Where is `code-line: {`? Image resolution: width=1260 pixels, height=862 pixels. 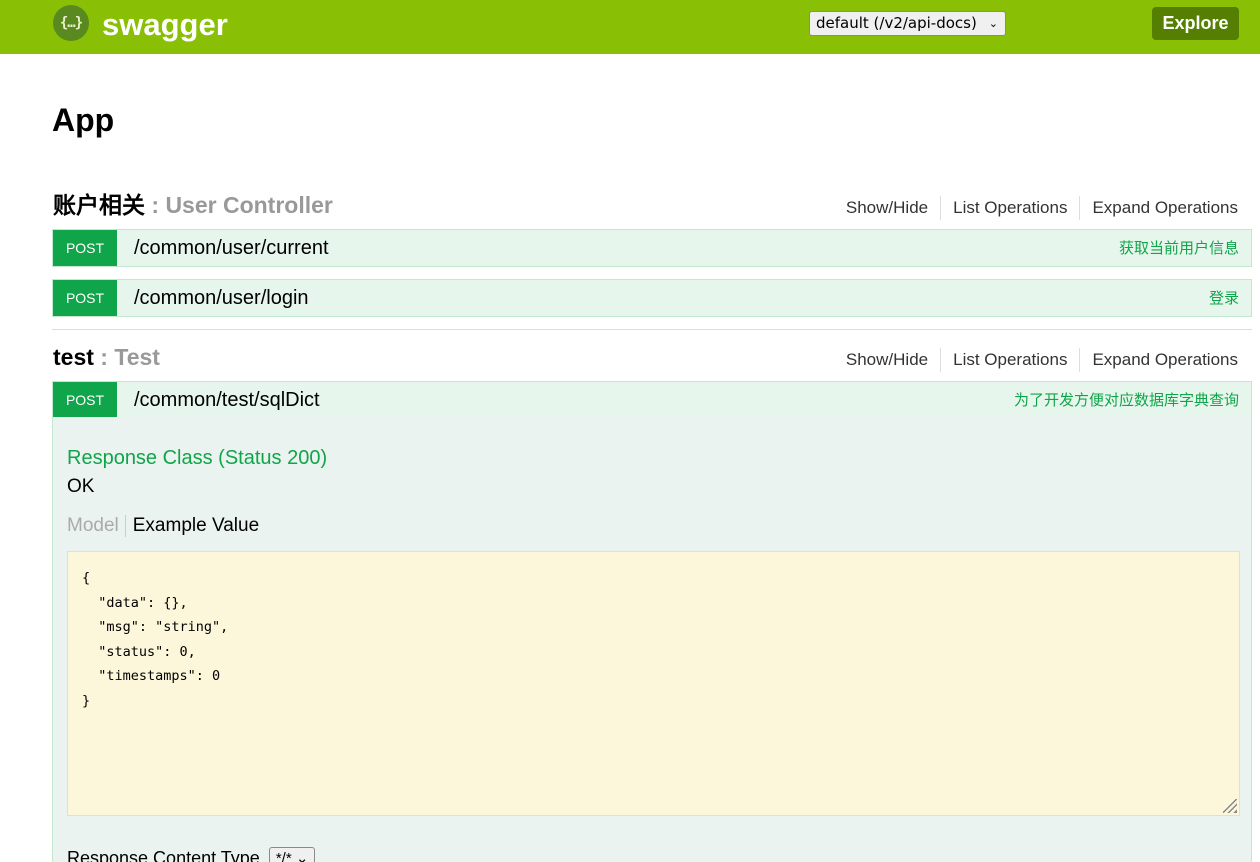
code-line: { is located at coordinates (86, 578).